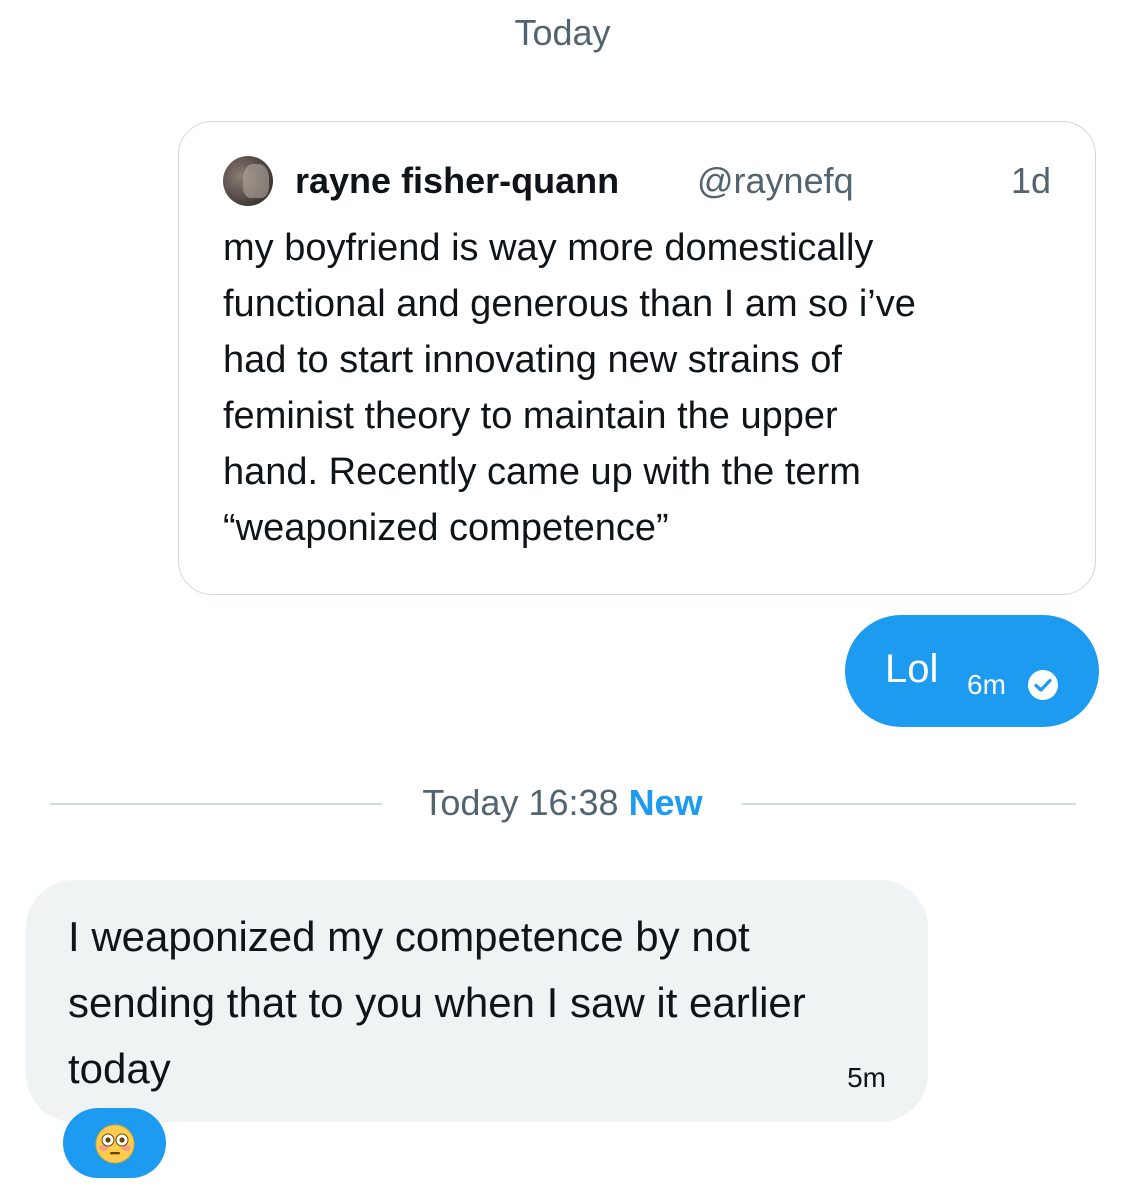 The width and height of the screenshot is (1125, 1200). I want to click on seen-check-icon, so click(1043, 685).